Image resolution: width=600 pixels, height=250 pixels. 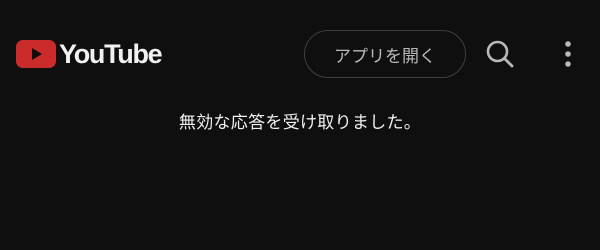 What do you see at coordinates (300, 123) in the screenshot?
I see `error-message: 無効な応答を受け取りました。` at bounding box center [300, 123].